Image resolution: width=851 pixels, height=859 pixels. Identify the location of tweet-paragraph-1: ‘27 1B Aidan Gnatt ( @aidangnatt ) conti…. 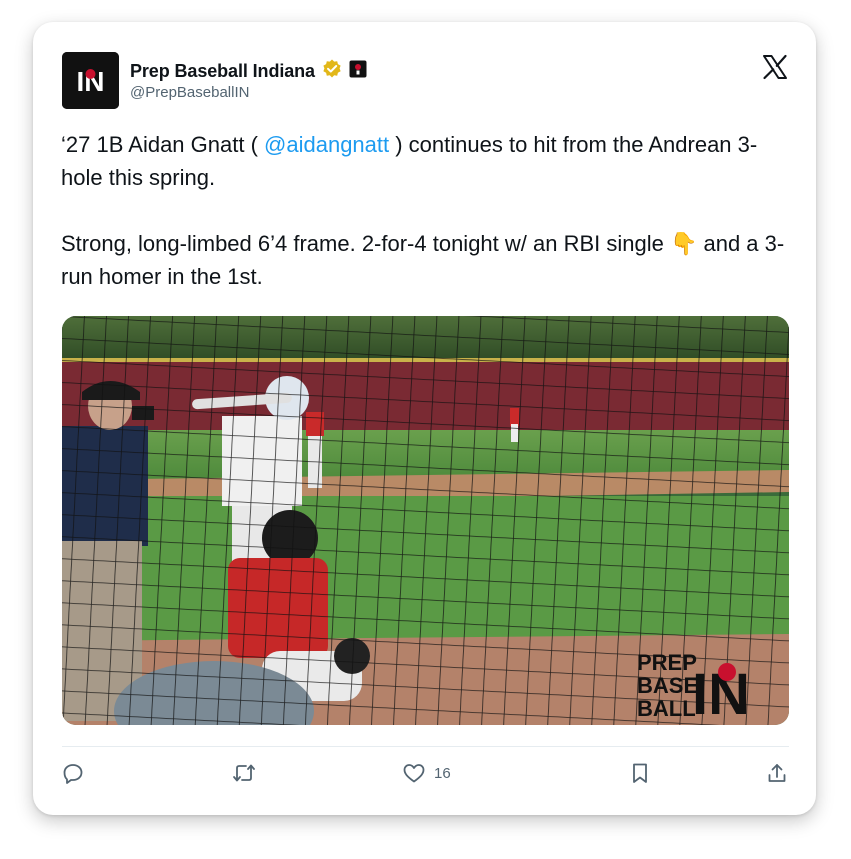
(426, 161).